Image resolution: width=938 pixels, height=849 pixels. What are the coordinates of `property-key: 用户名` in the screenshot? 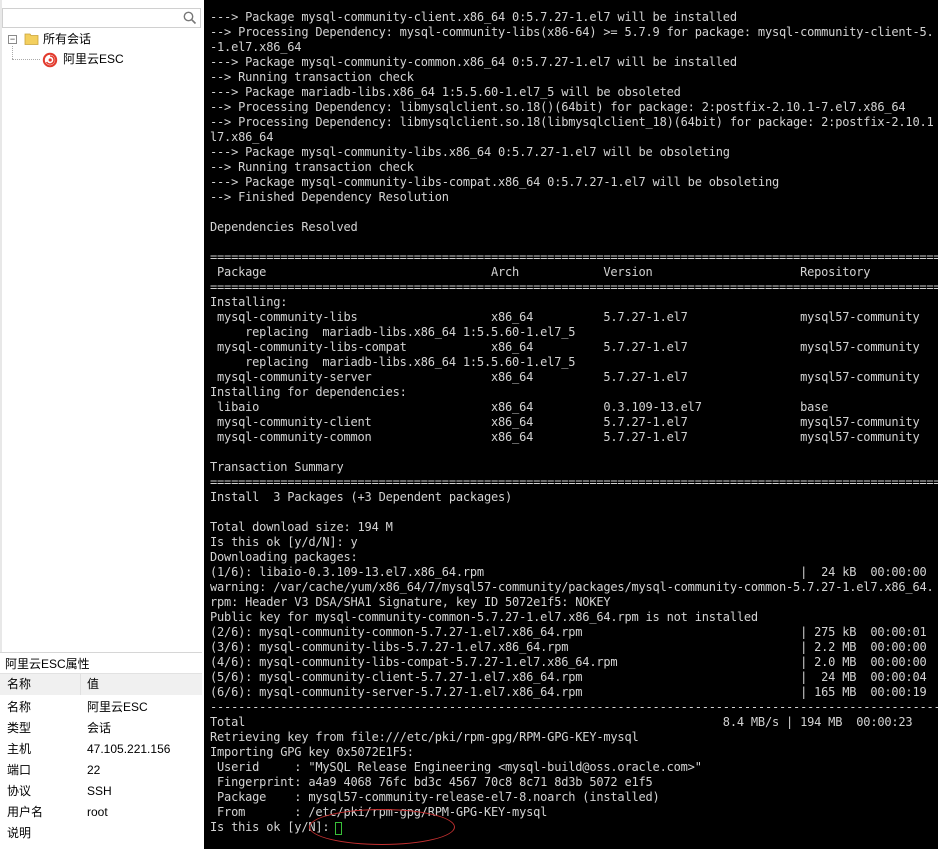 It's located at (25, 812).